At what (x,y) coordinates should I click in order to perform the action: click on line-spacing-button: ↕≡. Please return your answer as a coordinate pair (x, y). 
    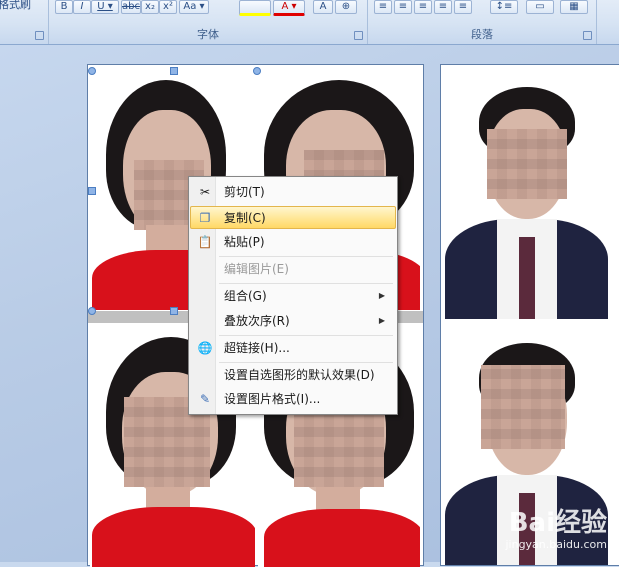
    Looking at the image, I should click on (504, 7).